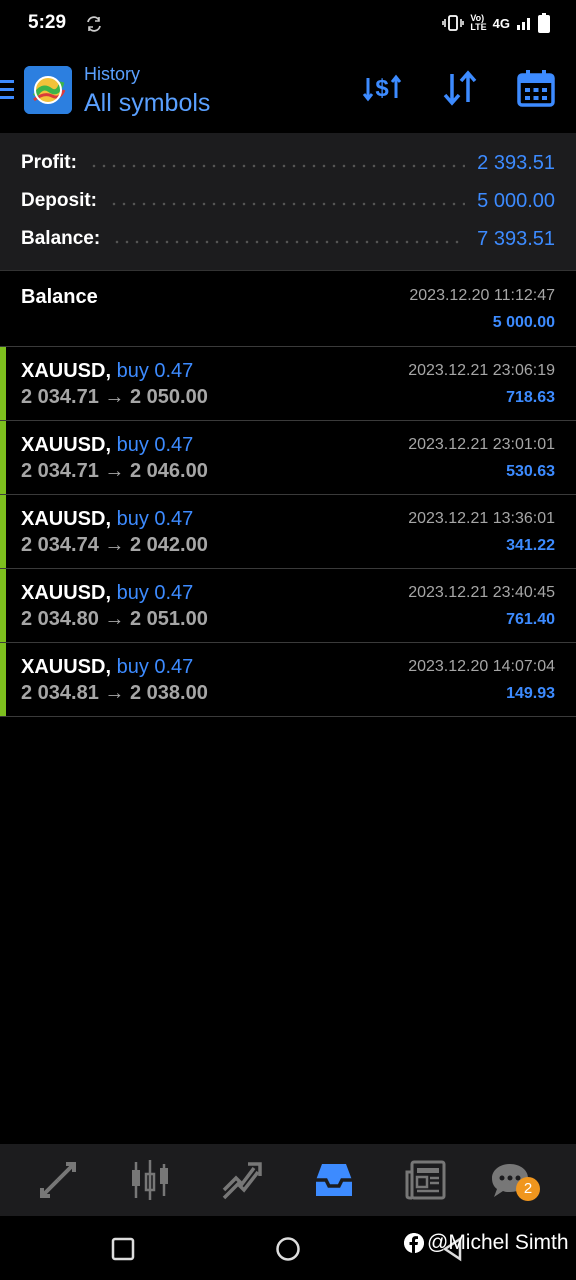 The image size is (576, 1280). What do you see at coordinates (114, 619) in the screenshot?
I see `deal-prices: 2 034.80 → 2 051.00` at bounding box center [114, 619].